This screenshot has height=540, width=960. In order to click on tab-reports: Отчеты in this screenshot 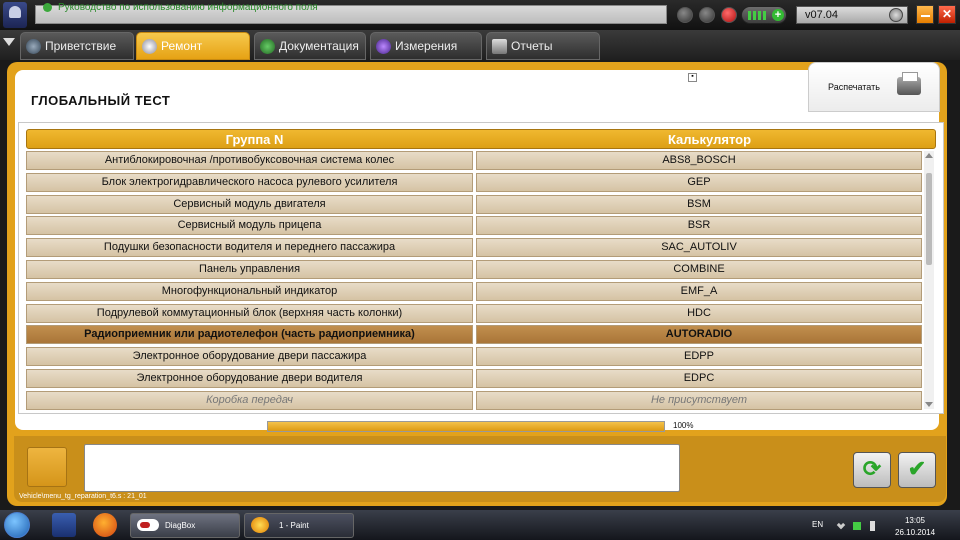, I will do `click(543, 46)`.